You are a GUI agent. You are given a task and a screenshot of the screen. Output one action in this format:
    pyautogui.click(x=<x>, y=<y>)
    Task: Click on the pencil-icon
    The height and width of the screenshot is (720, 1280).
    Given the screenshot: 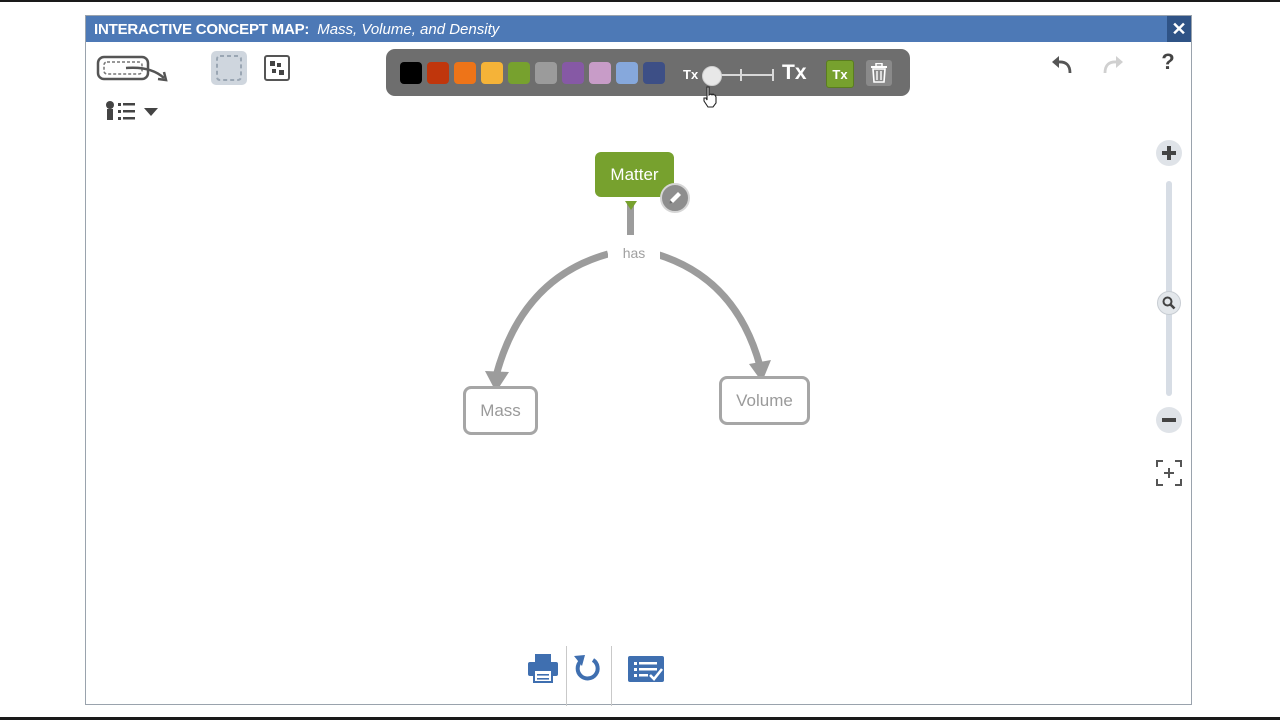 What is the action you would take?
    pyautogui.click(x=675, y=198)
    